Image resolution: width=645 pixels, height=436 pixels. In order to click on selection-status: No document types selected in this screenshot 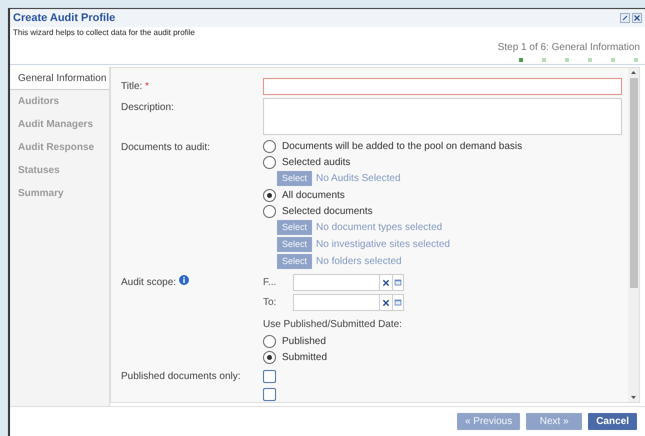, I will do `click(379, 228)`.